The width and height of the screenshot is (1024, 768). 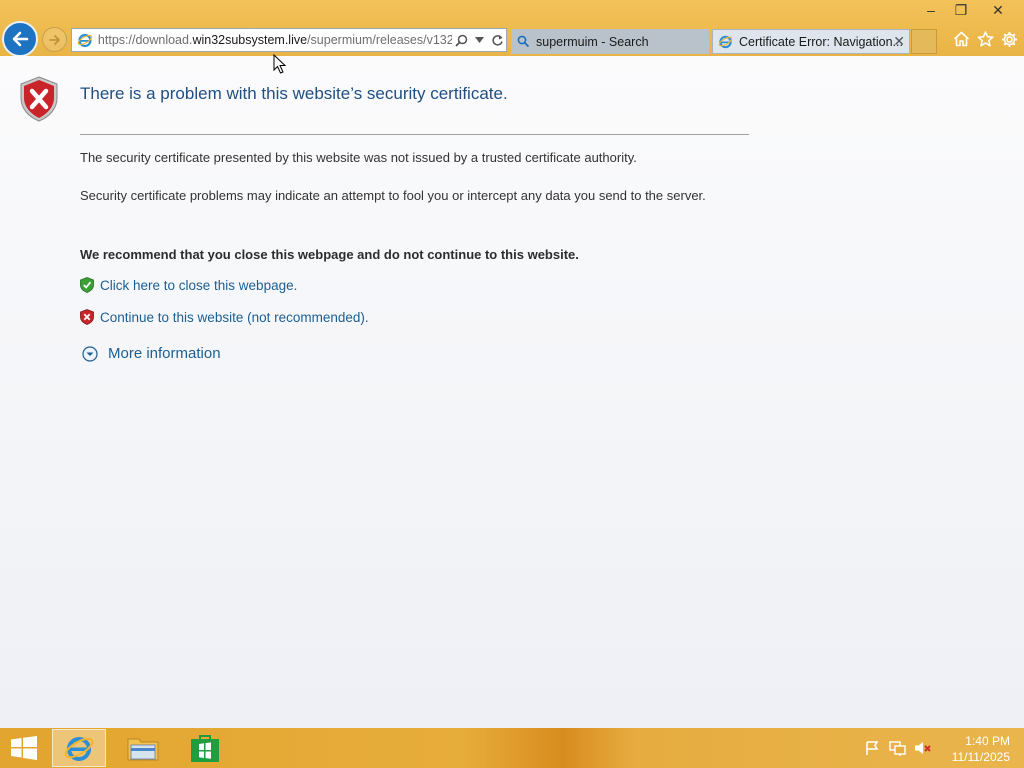 I want to click on dropdown-arrow-icon, so click(x=479, y=40).